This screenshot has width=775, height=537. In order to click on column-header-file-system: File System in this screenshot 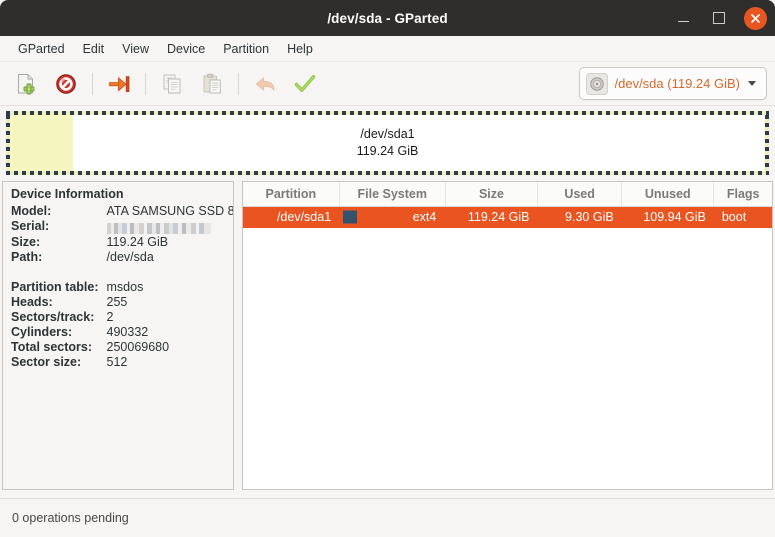, I will do `click(392, 194)`.